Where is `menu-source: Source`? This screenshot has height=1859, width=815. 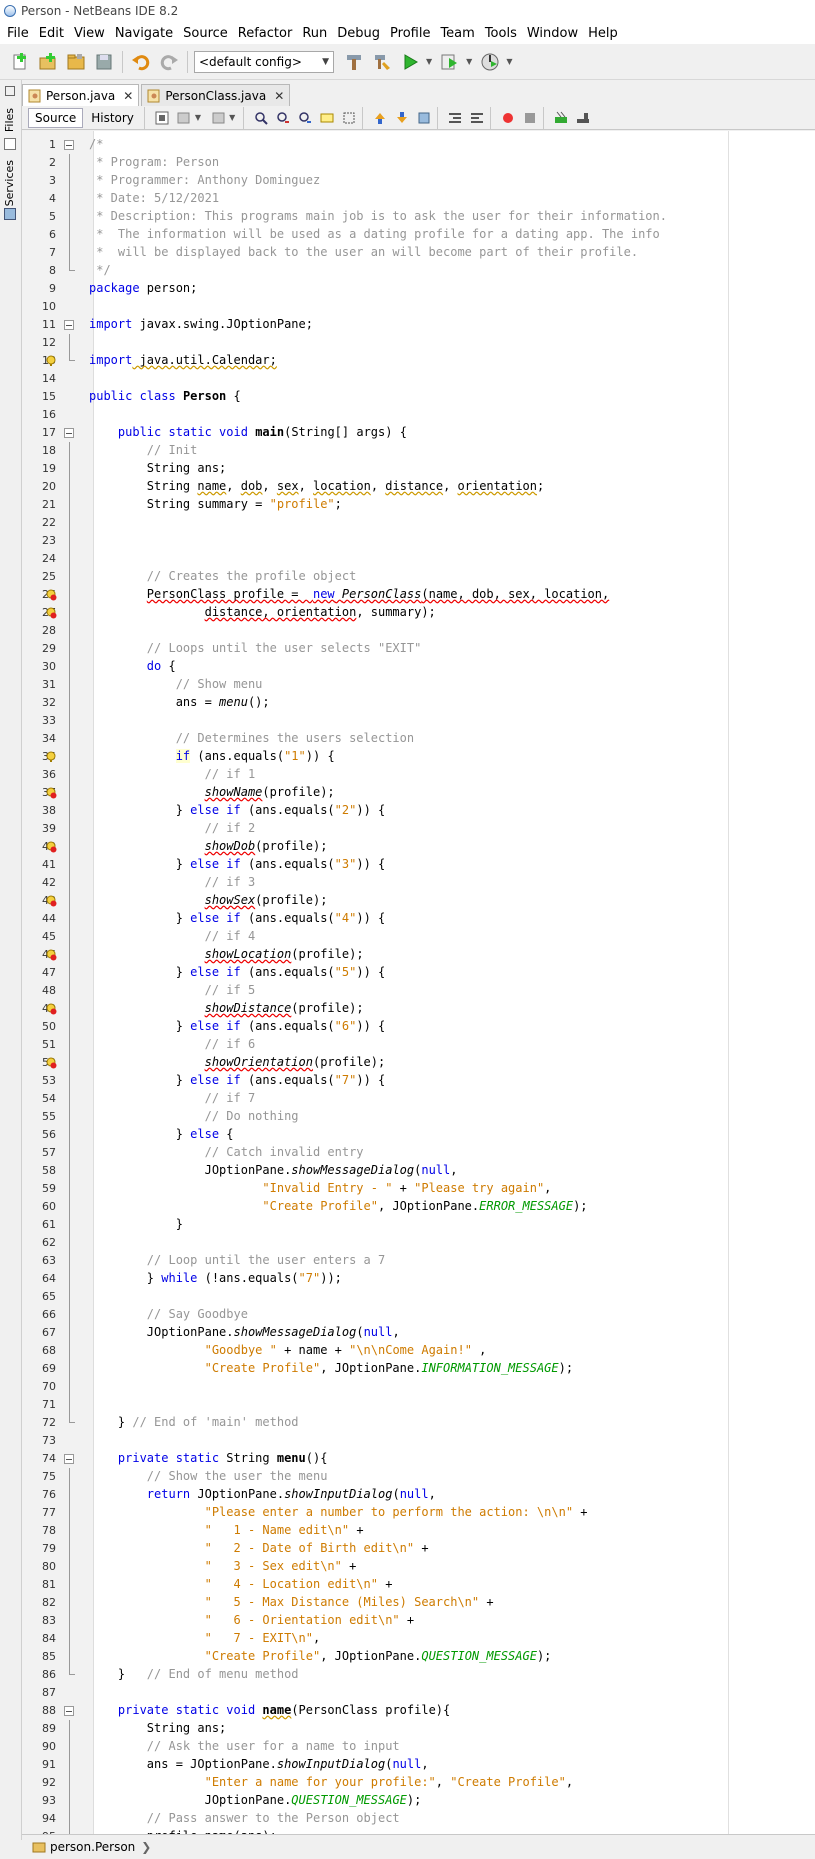 menu-source: Source is located at coordinates (205, 33).